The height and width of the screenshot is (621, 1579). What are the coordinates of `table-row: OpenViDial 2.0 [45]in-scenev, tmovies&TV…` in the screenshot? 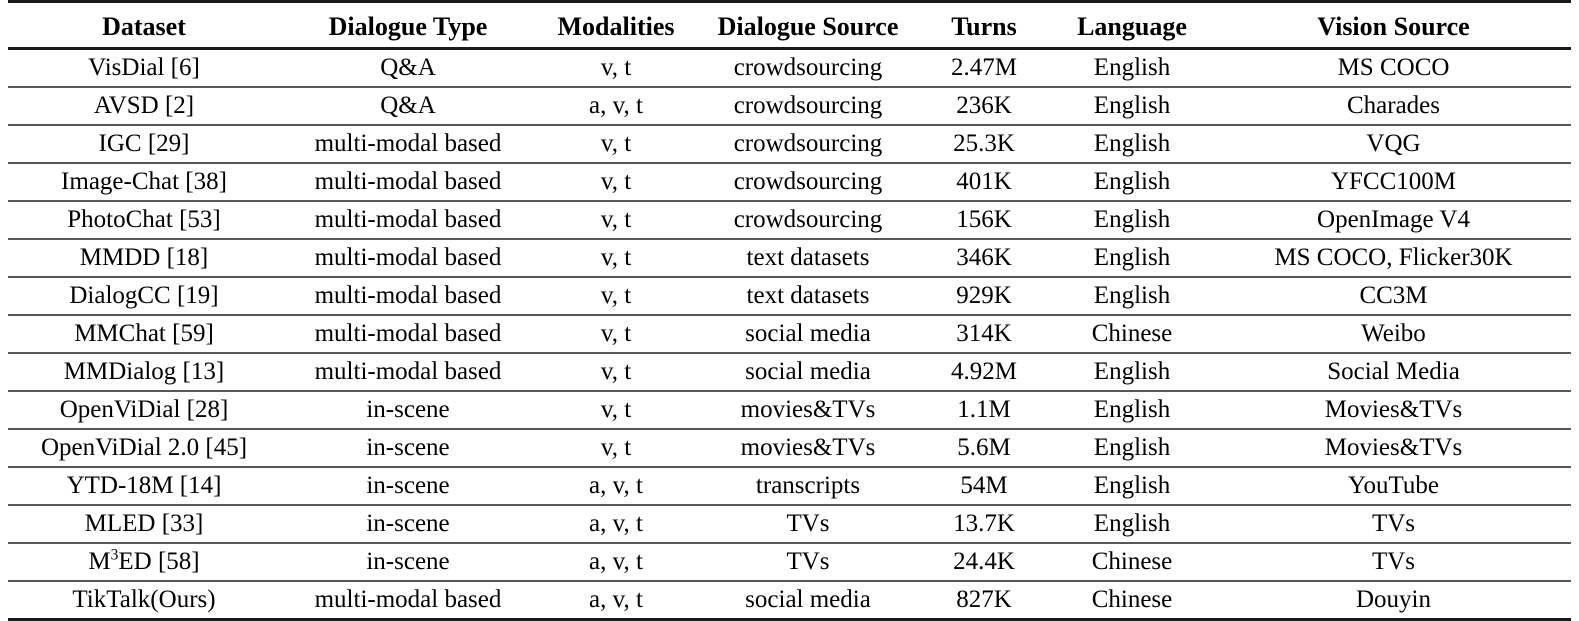 It's located at (789, 448).